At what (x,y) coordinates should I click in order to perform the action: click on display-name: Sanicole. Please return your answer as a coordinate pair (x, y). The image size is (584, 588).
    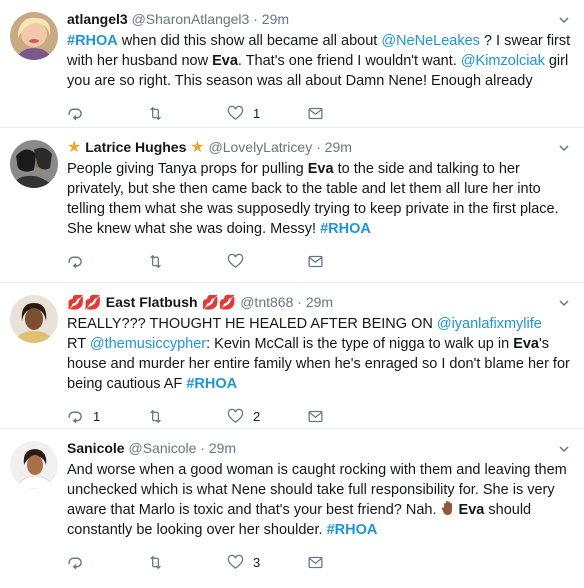
    Looking at the image, I should click on (96, 448).